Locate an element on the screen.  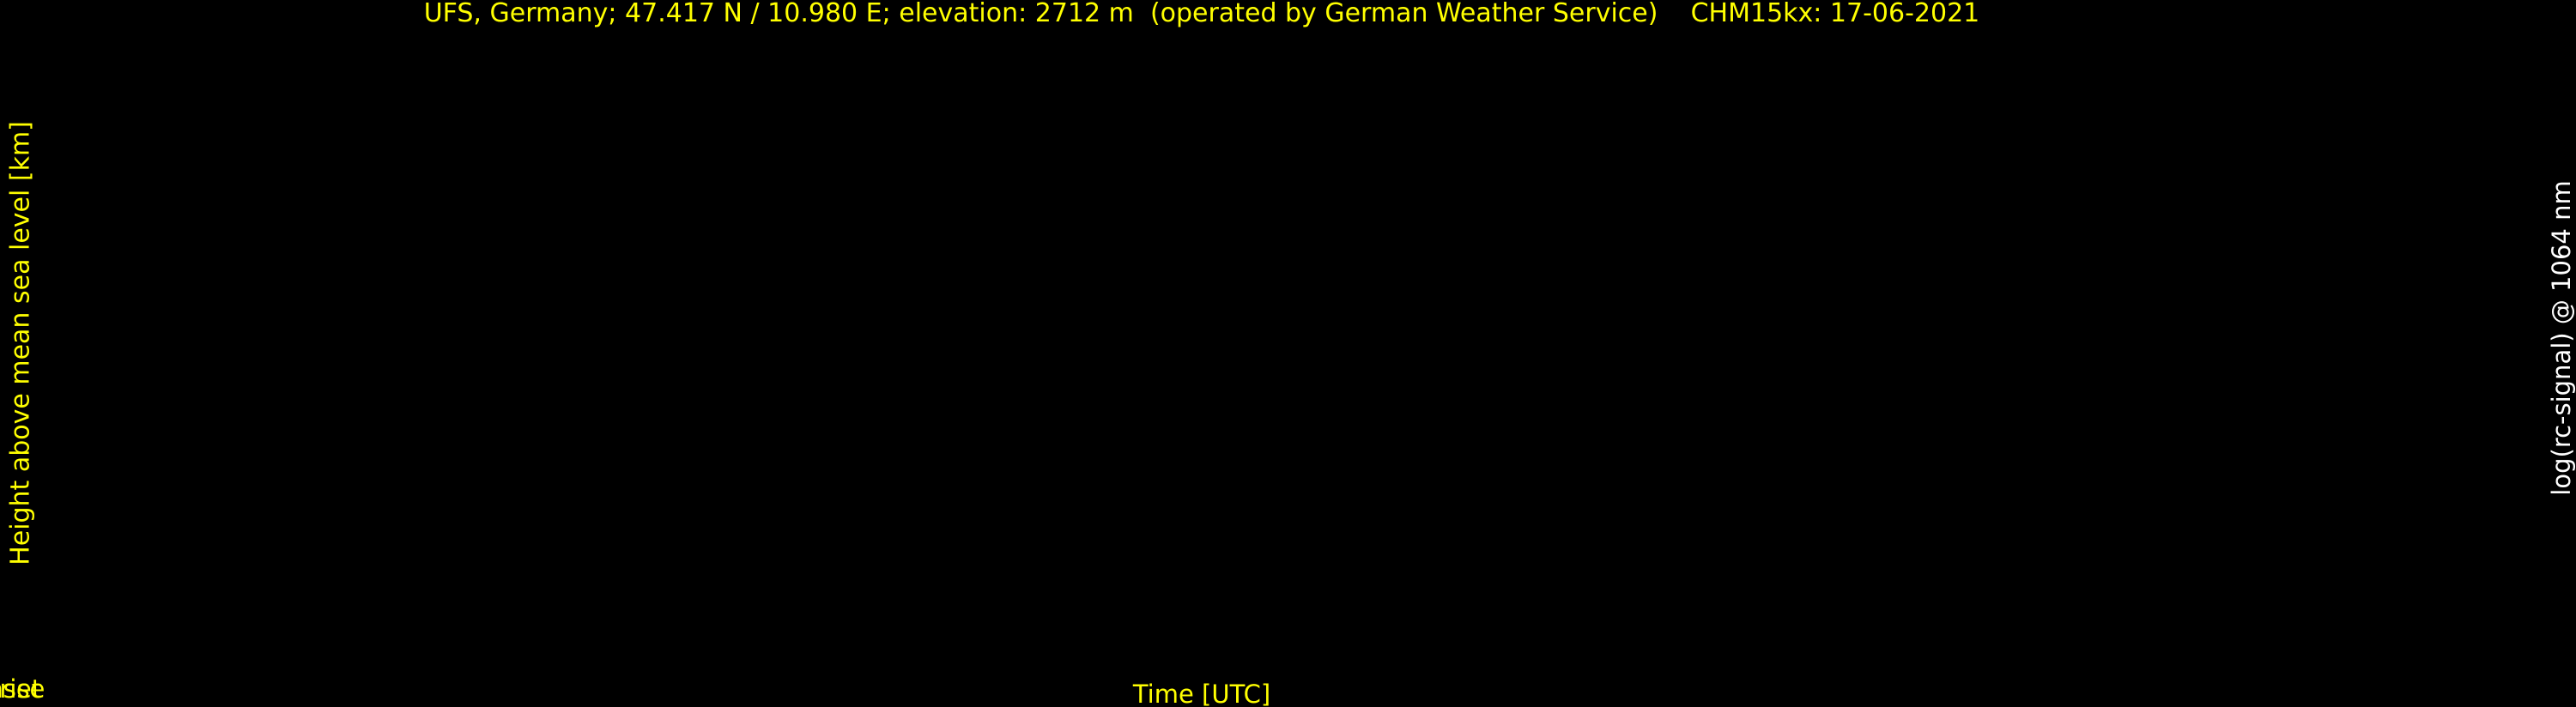
sunset-label: sunset is located at coordinates (21, 689).